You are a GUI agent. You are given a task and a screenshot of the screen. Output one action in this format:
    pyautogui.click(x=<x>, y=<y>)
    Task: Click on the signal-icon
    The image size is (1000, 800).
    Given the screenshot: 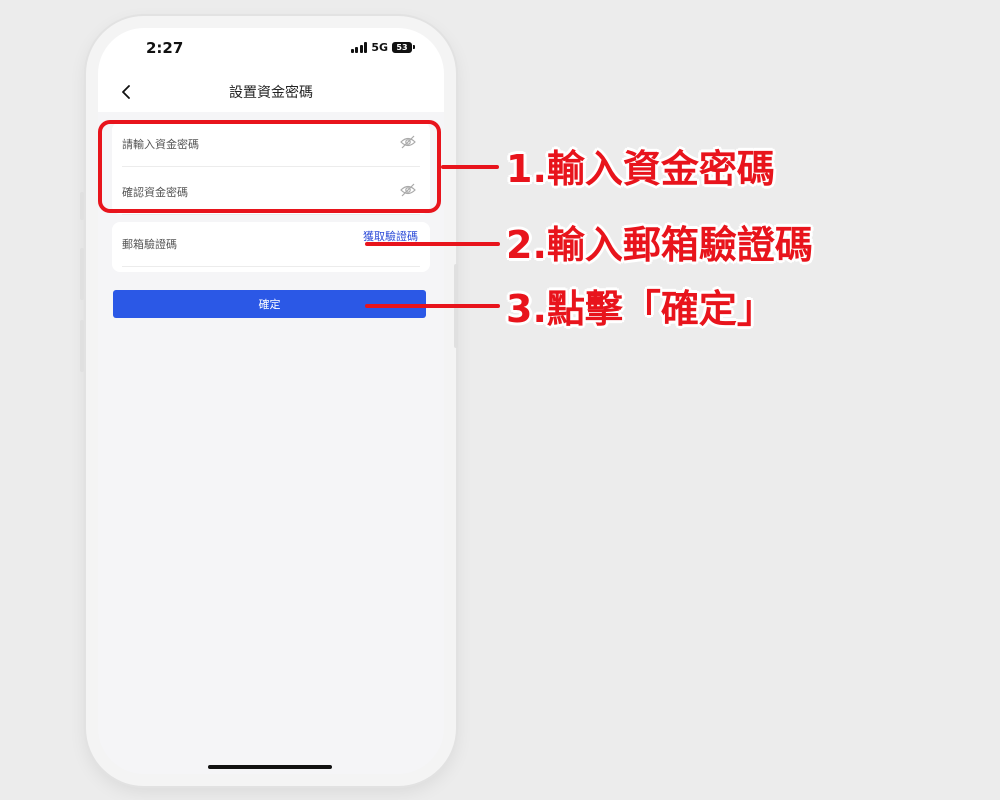 What is the action you would take?
    pyautogui.click(x=359, y=47)
    